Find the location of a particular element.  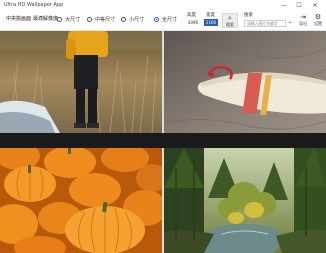

row-separator is located at coordinates (163, 140).